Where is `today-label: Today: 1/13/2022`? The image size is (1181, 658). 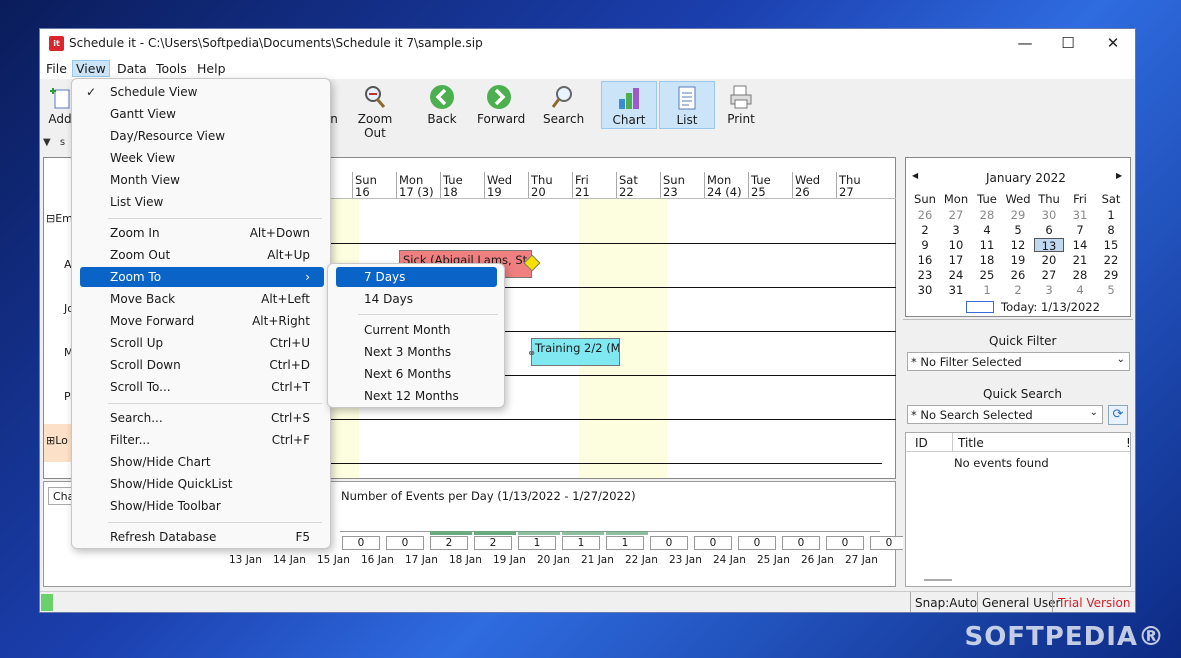
today-label: Today: 1/13/2022 is located at coordinates (1050, 307).